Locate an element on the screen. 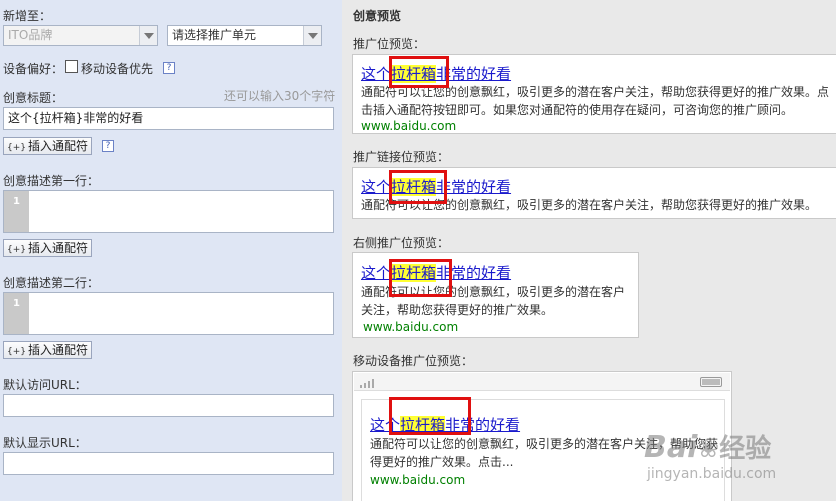  section-label-link: 推广链接位预览： is located at coordinates (401, 157).